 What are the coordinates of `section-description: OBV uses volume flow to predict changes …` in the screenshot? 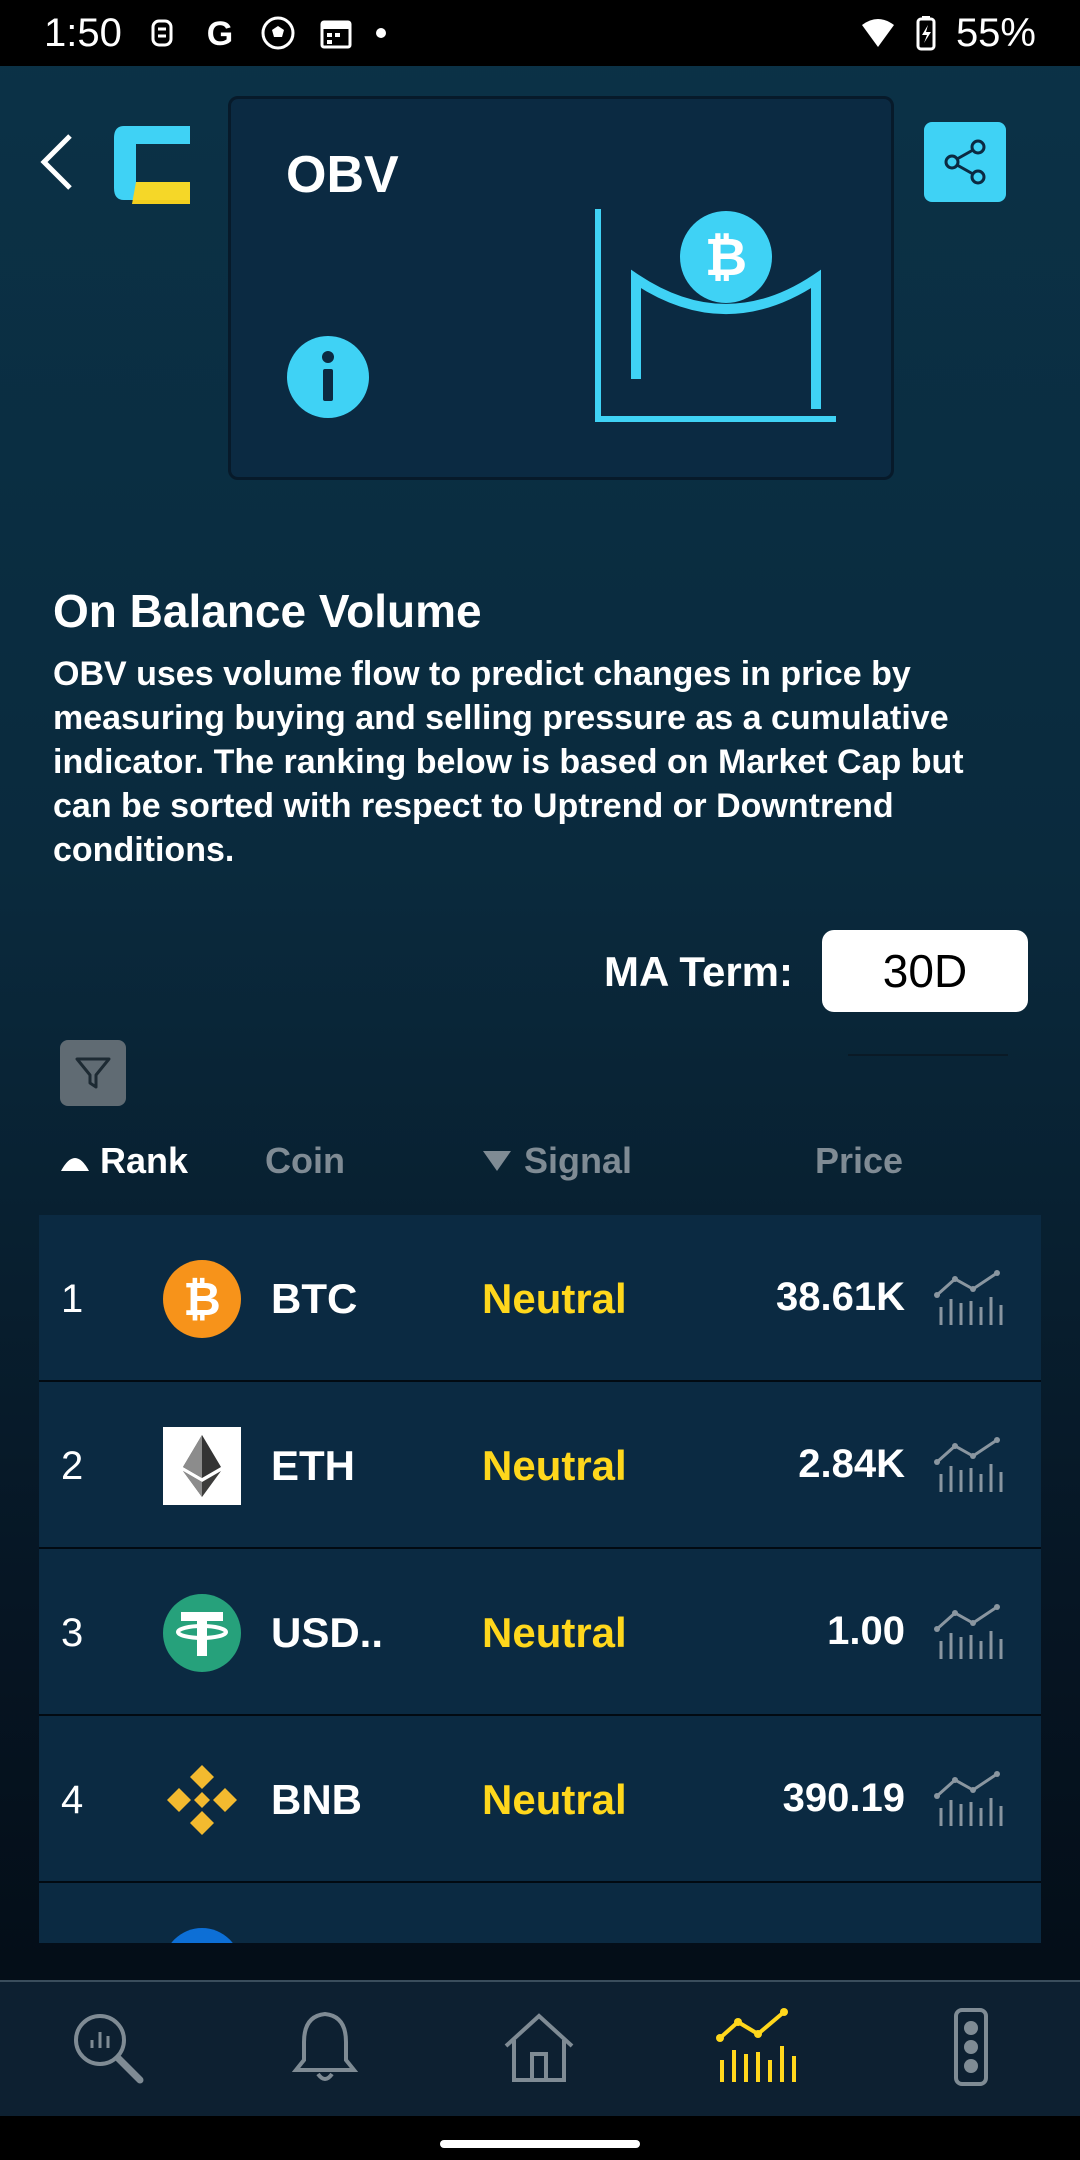 It's located at (508, 762).